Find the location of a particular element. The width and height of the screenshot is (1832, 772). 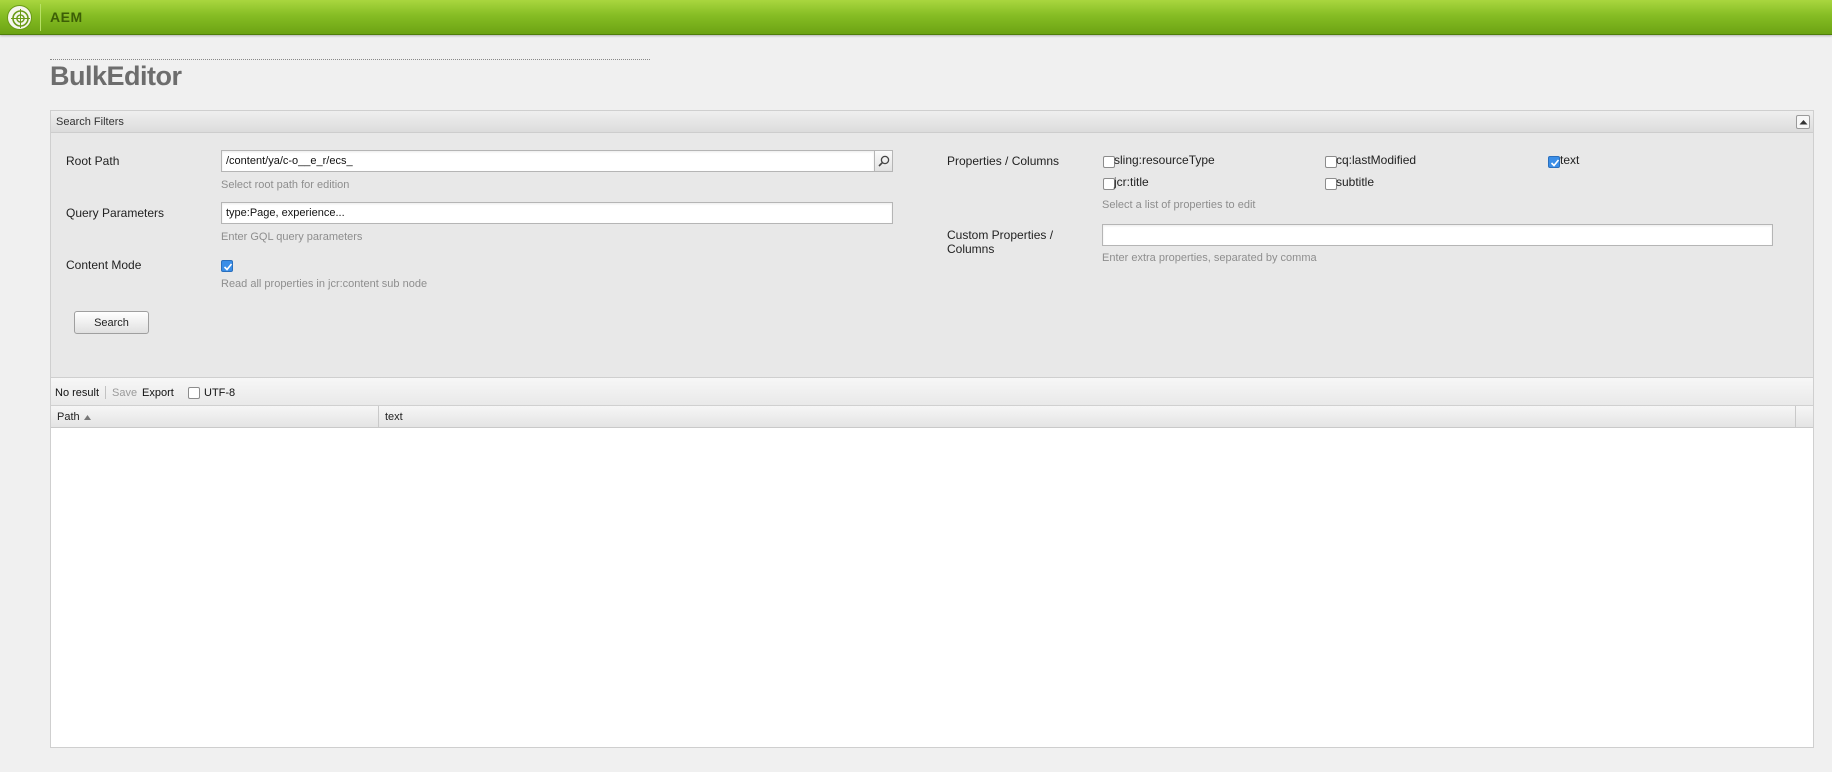

search-button: Search is located at coordinates (111, 322).